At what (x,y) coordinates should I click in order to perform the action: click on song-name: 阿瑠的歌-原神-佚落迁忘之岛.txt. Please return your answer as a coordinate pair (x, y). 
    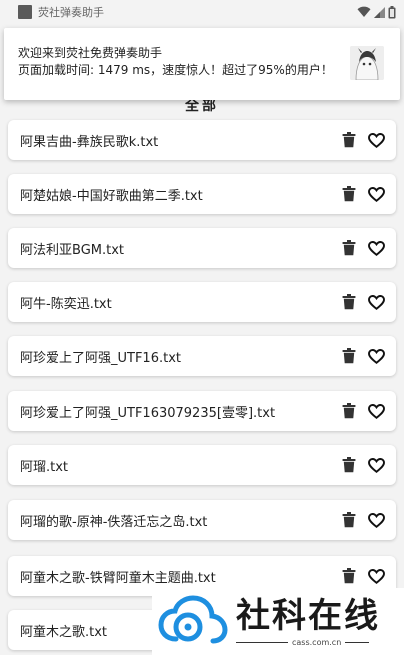
    Looking at the image, I should click on (114, 522).